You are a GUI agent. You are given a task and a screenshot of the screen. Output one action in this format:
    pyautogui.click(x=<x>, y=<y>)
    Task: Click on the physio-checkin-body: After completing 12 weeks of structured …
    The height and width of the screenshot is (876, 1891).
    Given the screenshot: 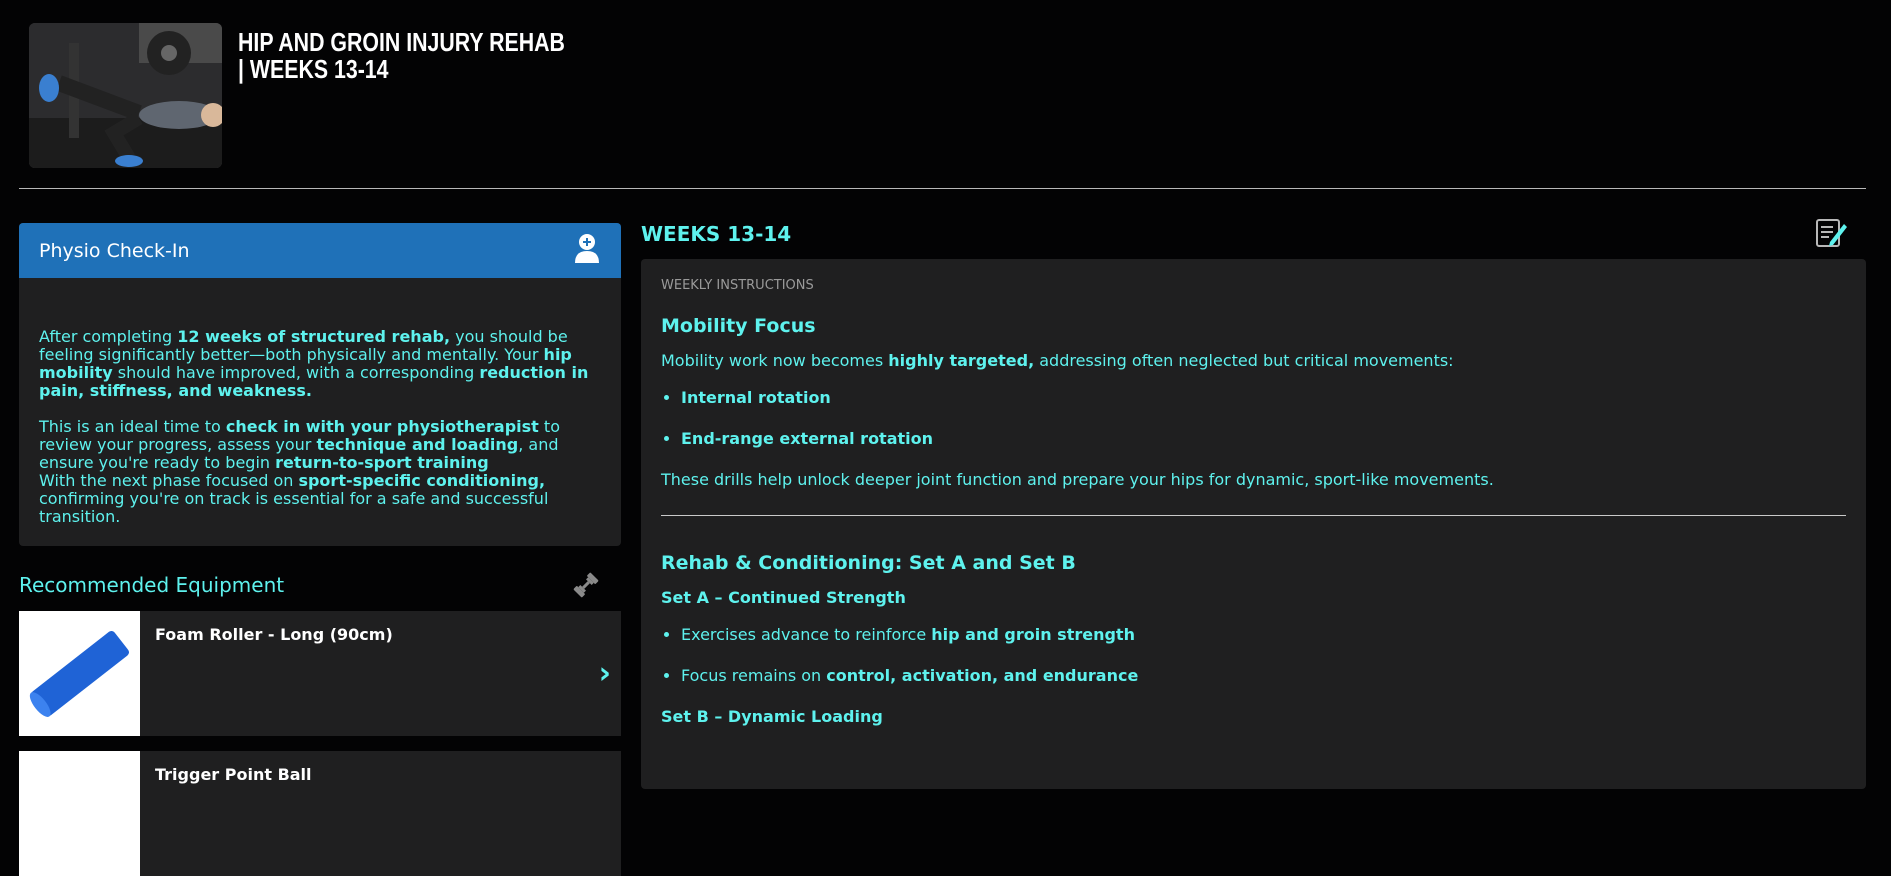 What is the action you would take?
    pyautogui.click(x=320, y=402)
    